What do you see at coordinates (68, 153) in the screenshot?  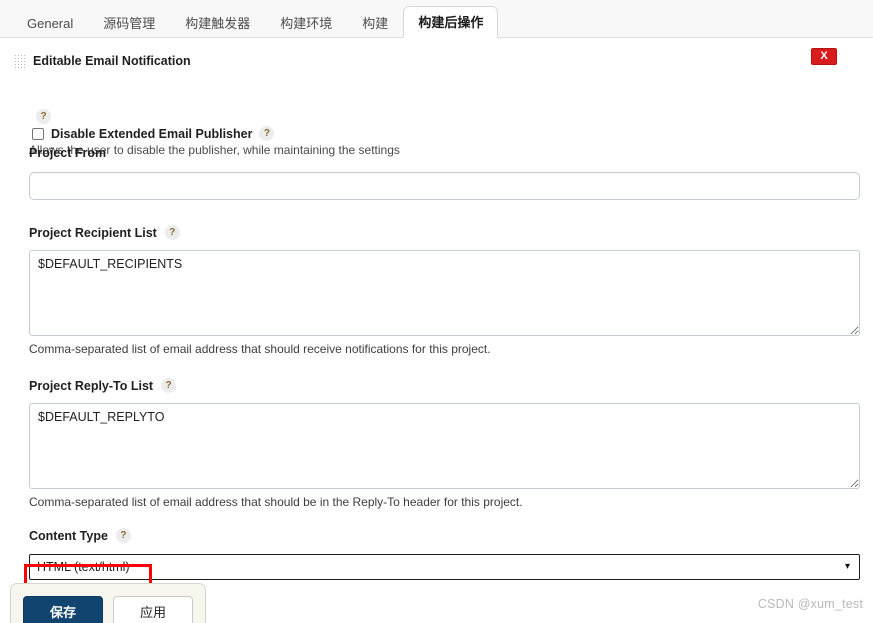 I see `project-from-label-text: Project From` at bounding box center [68, 153].